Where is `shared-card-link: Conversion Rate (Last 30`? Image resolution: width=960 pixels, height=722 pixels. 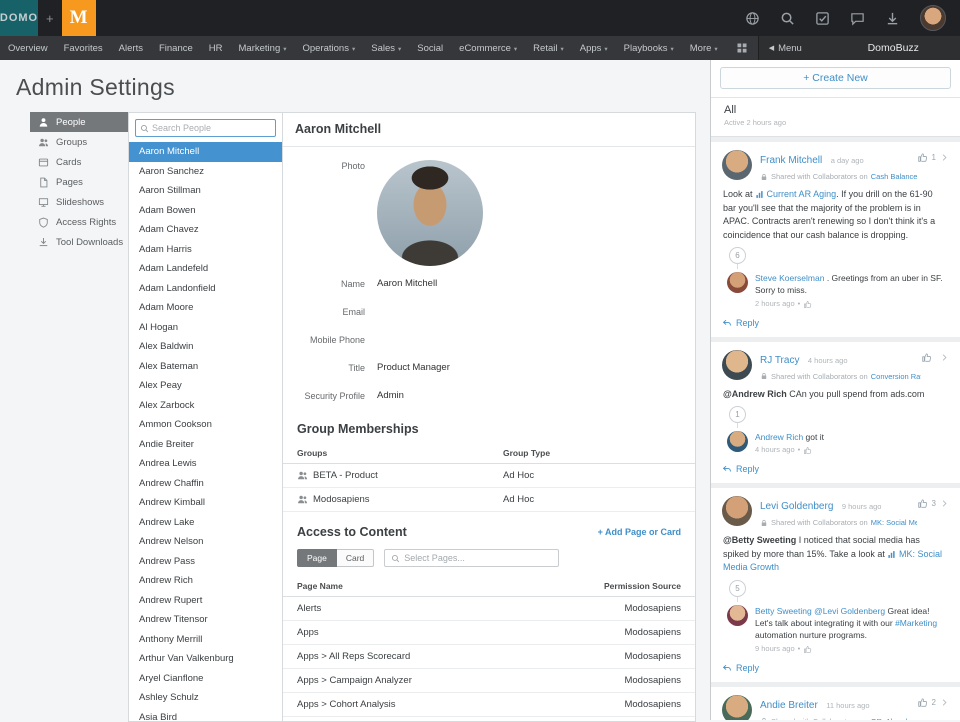 shared-card-link: Conversion Rate (Last 30 is located at coordinates (896, 376).